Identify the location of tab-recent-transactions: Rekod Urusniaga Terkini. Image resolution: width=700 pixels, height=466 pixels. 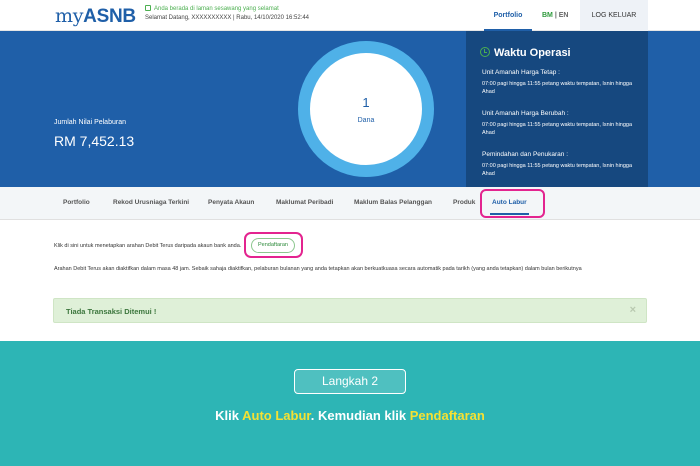
(151, 202).